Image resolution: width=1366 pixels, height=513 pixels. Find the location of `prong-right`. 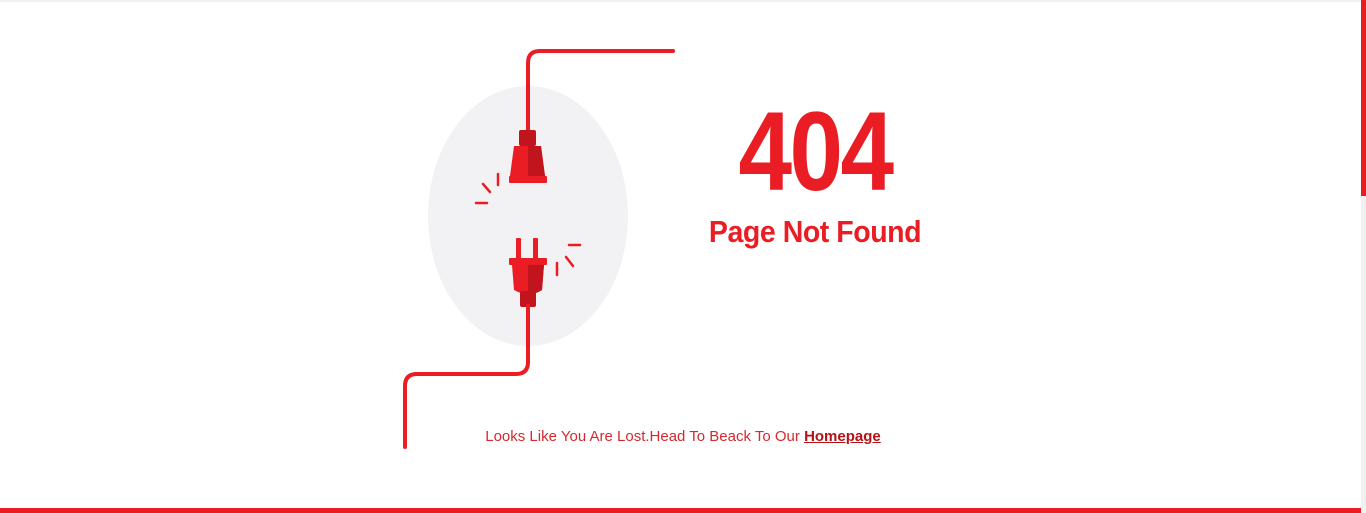

prong-right is located at coordinates (535, 249).